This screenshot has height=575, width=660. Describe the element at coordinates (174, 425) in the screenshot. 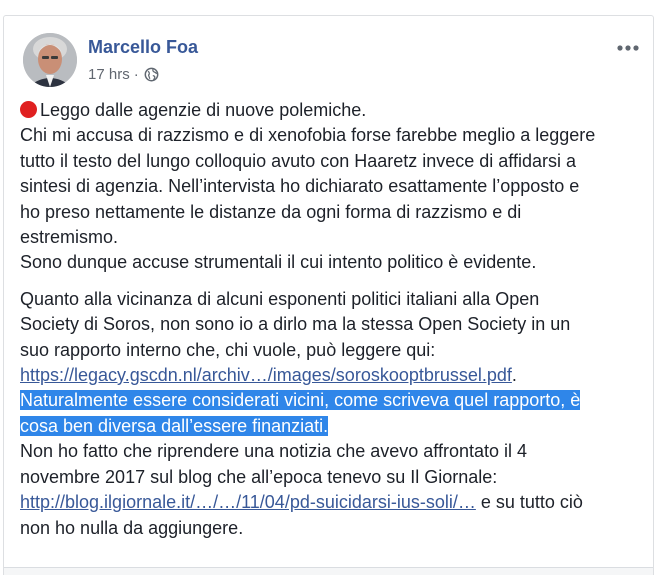

I see `selected-text: cosa ben diversa dall’essere finanziati.` at that location.